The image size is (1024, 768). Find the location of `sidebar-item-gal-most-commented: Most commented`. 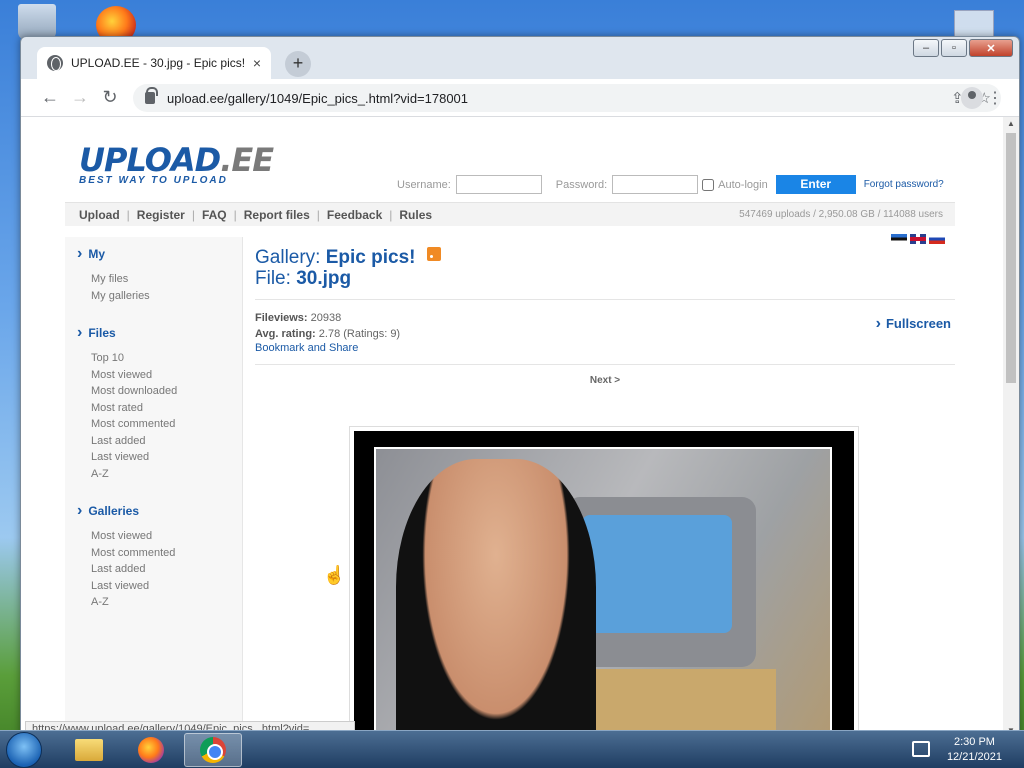

sidebar-item-gal-most-commented: Most commented is located at coordinates (153, 553).